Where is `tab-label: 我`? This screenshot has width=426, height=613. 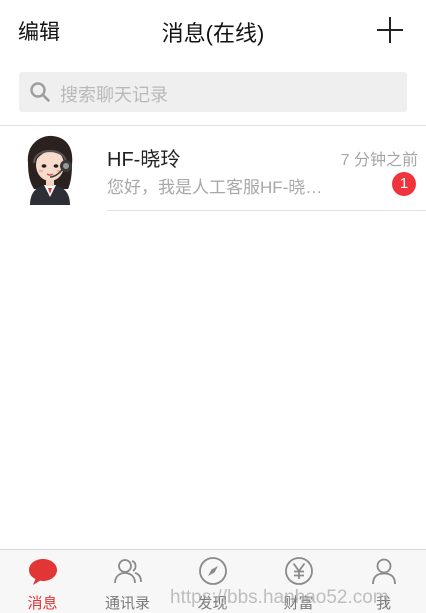
tab-label: 我 is located at coordinates (383, 603).